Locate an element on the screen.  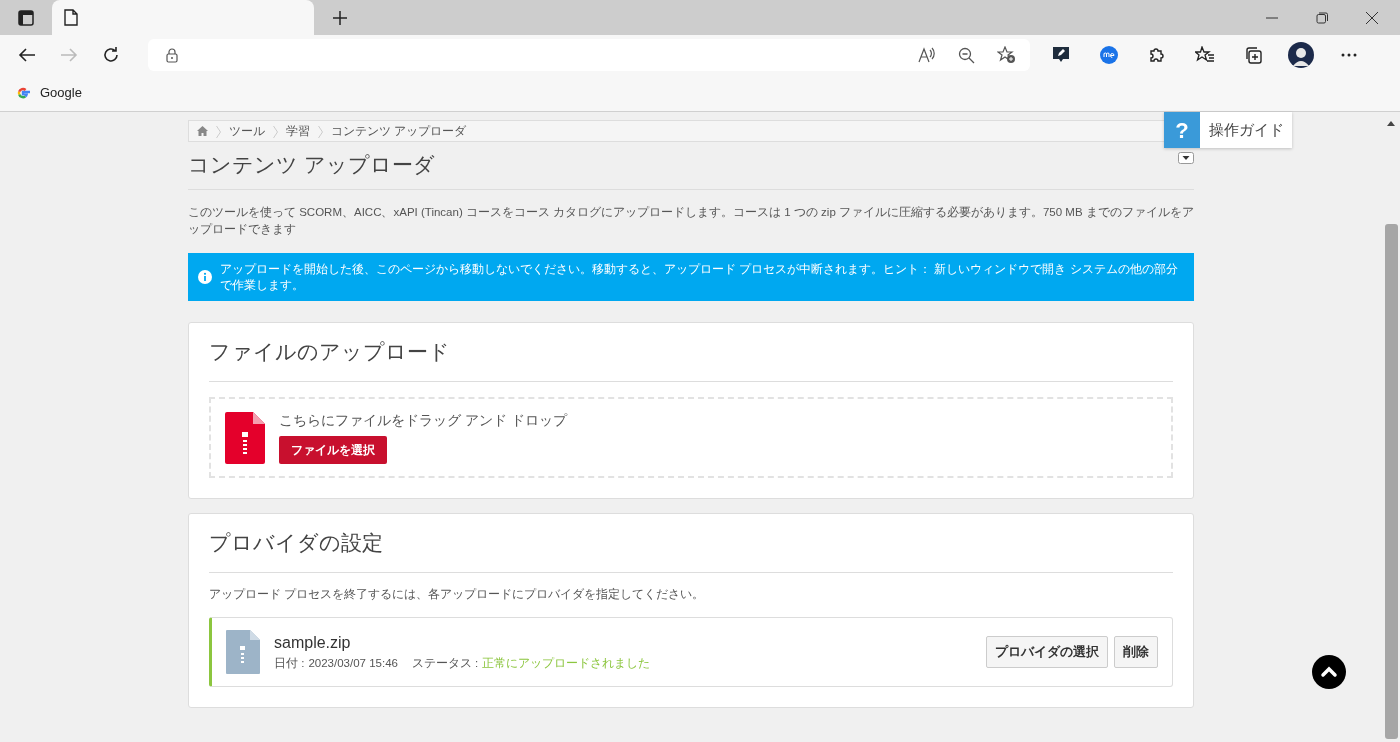
forward-arrow-icon is located at coordinates (69, 55).